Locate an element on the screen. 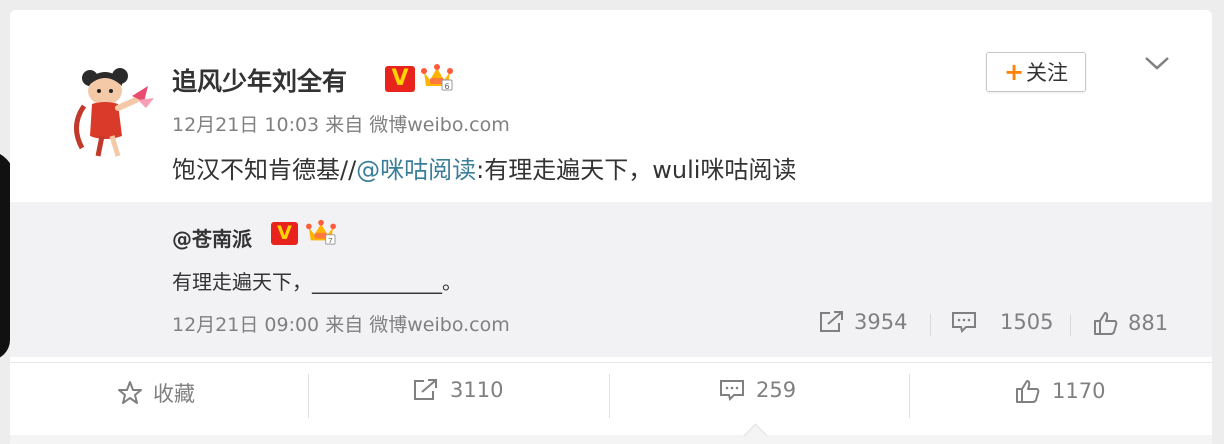 The width and height of the screenshot is (1224, 444). plus-icon: + is located at coordinates (1014, 72).